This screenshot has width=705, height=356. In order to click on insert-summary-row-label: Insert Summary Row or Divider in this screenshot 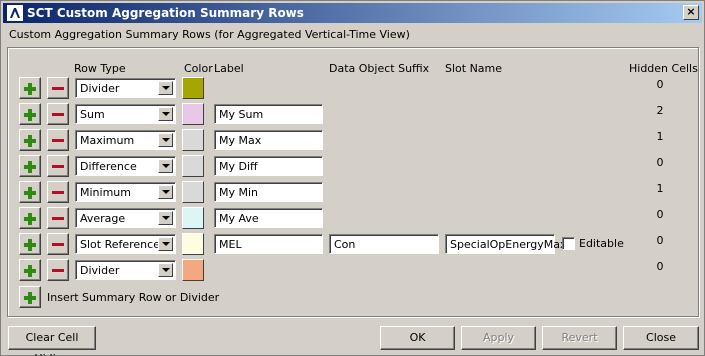, I will do `click(133, 297)`.